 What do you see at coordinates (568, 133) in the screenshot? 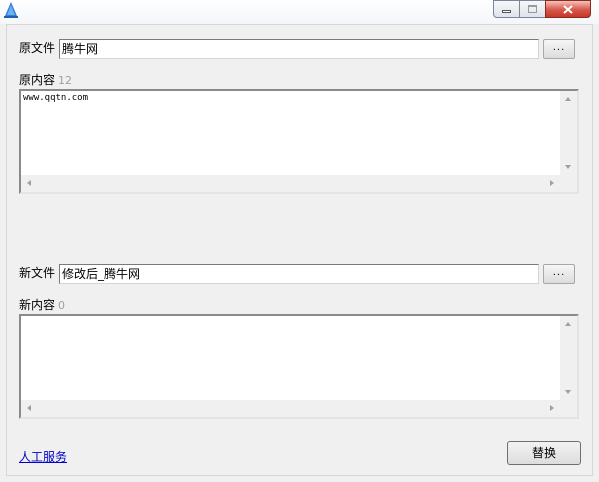
I see `original-vertical-scrollbar` at bounding box center [568, 133].